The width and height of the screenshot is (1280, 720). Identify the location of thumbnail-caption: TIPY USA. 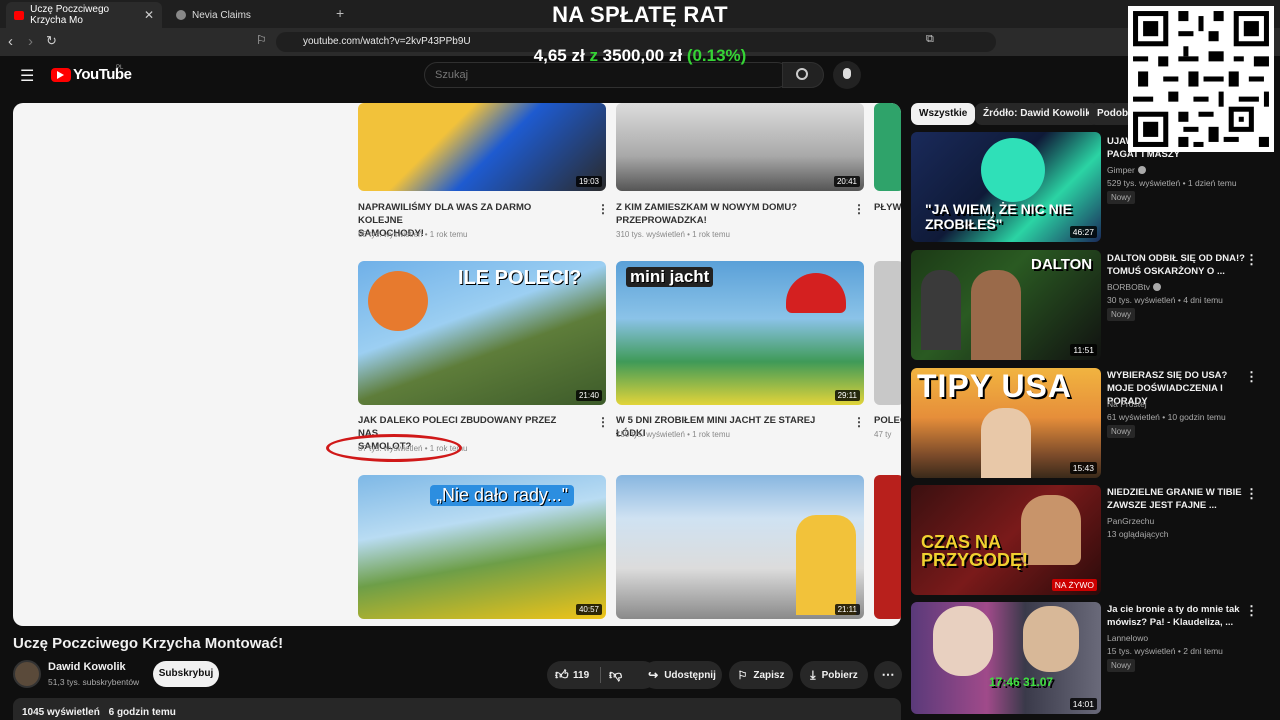
(994, 386).